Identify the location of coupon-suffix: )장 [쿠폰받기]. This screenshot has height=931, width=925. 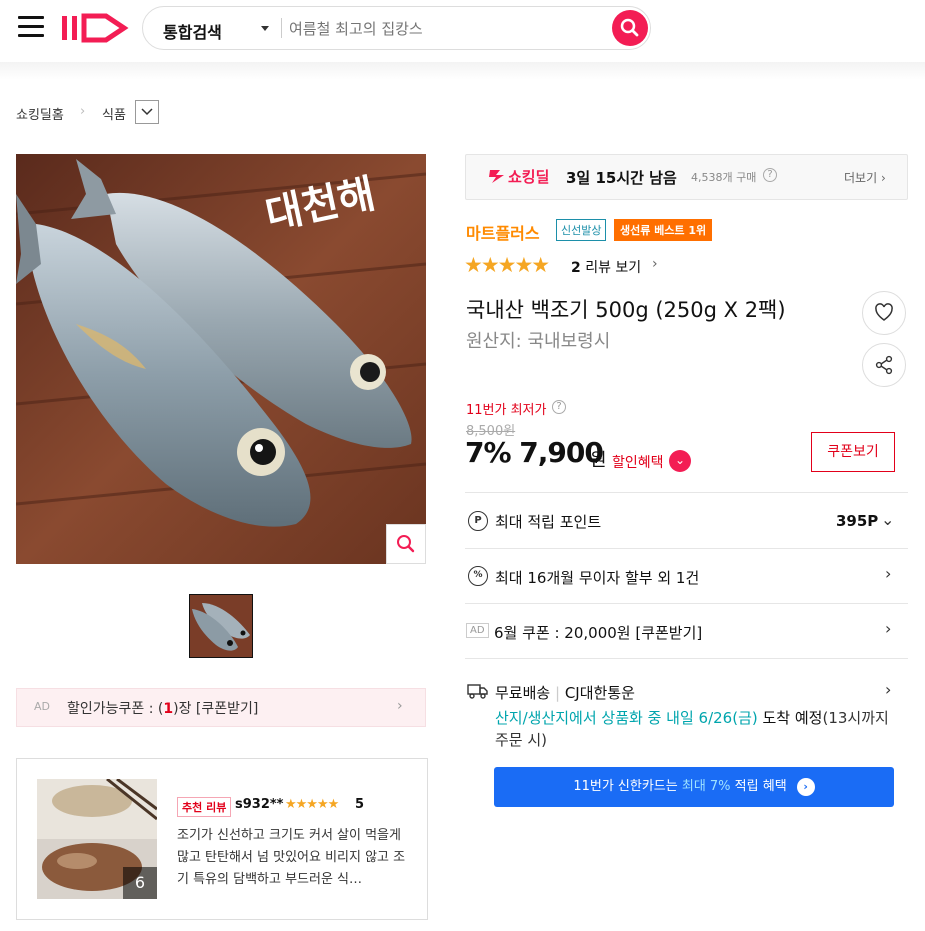
(216, 709).